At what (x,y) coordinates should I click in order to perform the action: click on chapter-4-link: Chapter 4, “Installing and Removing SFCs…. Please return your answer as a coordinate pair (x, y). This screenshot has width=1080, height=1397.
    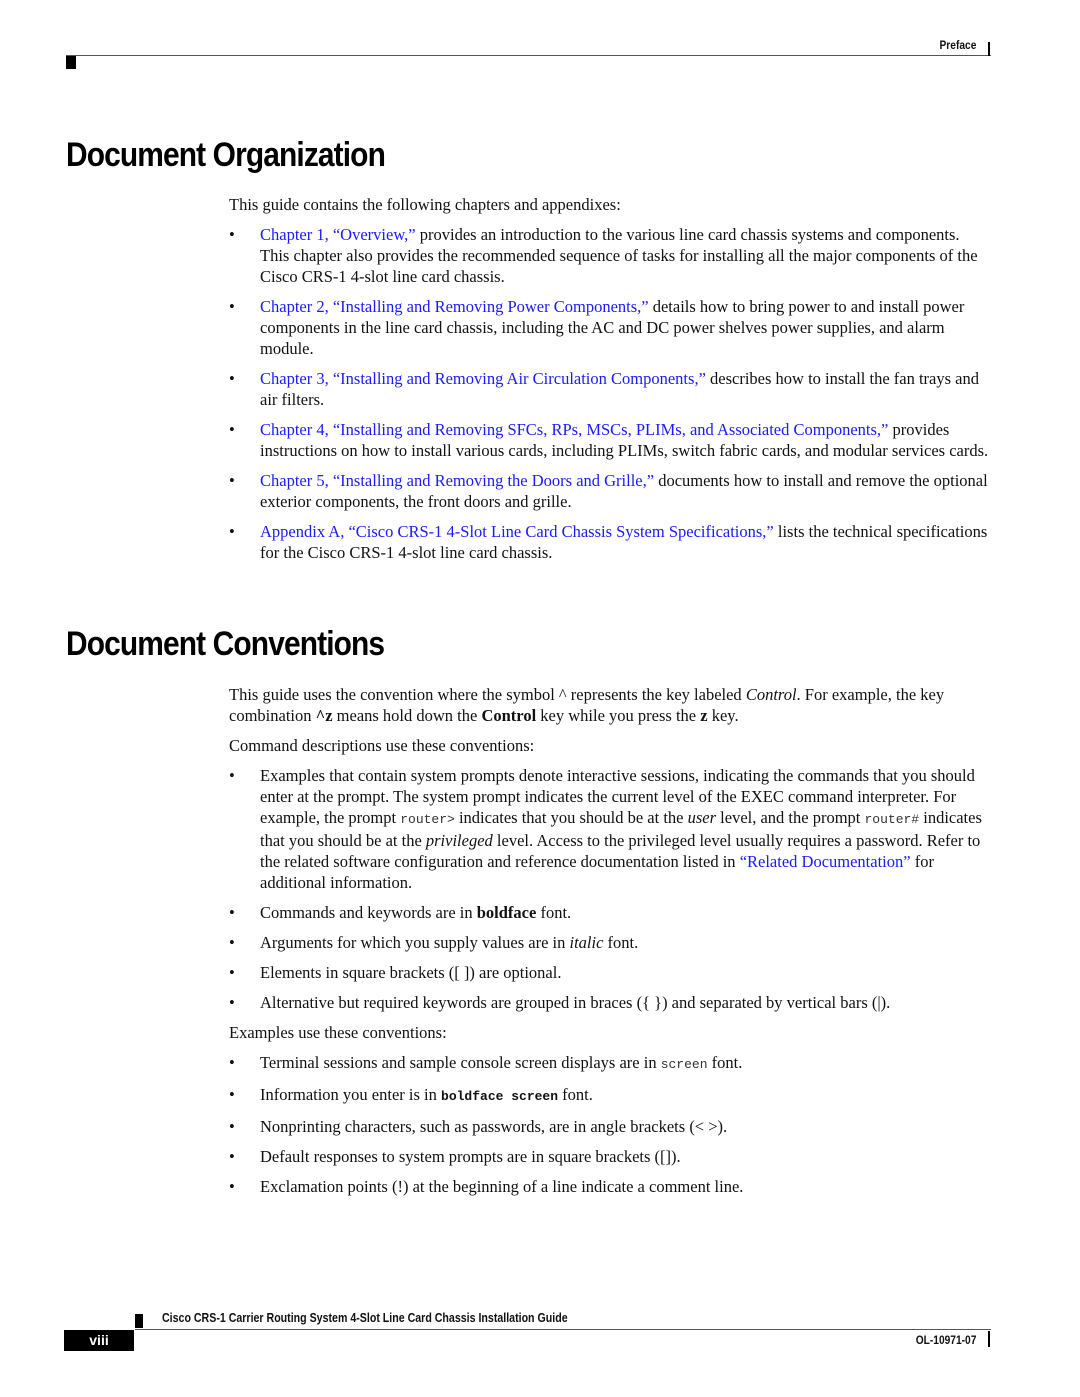
    Looking at the image, I should click on (574, 429).